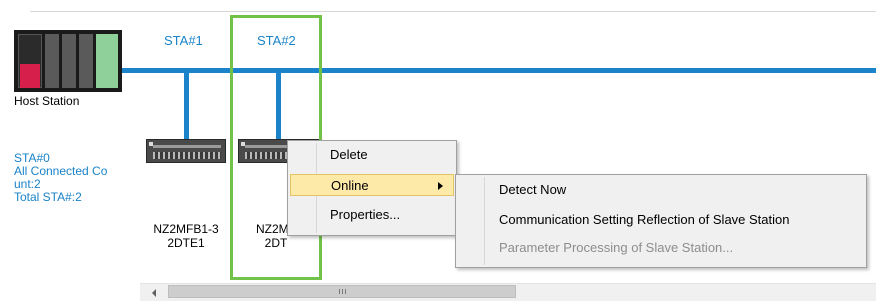 The height and width of the screenshot is (301, 876). I want to click on station-1-module, so click(186, 151).